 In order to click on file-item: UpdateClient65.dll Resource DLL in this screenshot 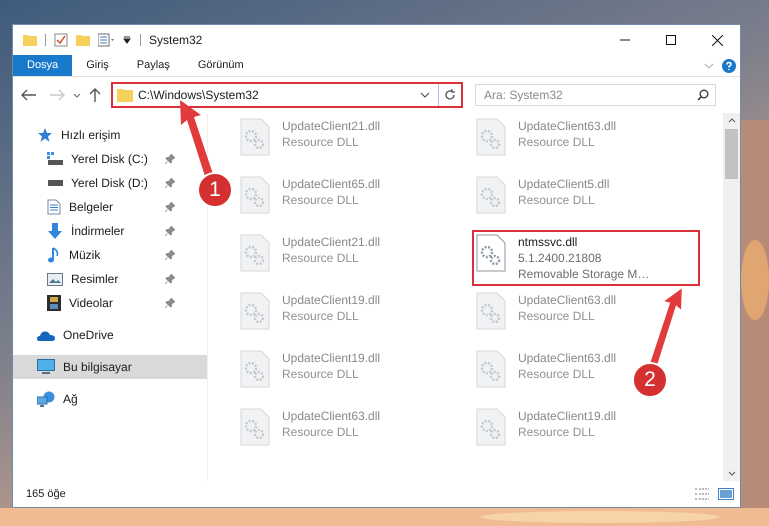, I will do `click(313, 195)`.